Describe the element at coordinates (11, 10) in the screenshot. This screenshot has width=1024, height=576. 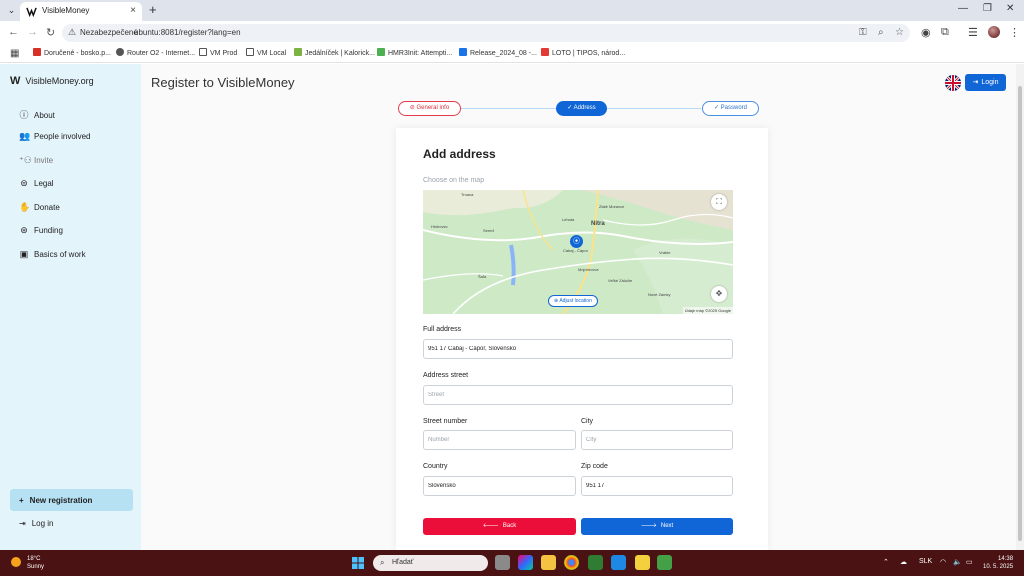
I see `tab-search-icon: ⌄` at that location.